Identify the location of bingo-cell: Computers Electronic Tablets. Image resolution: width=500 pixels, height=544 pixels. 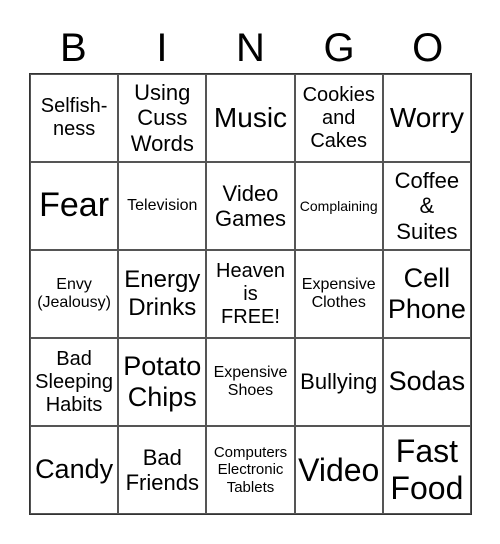
(250, 470).